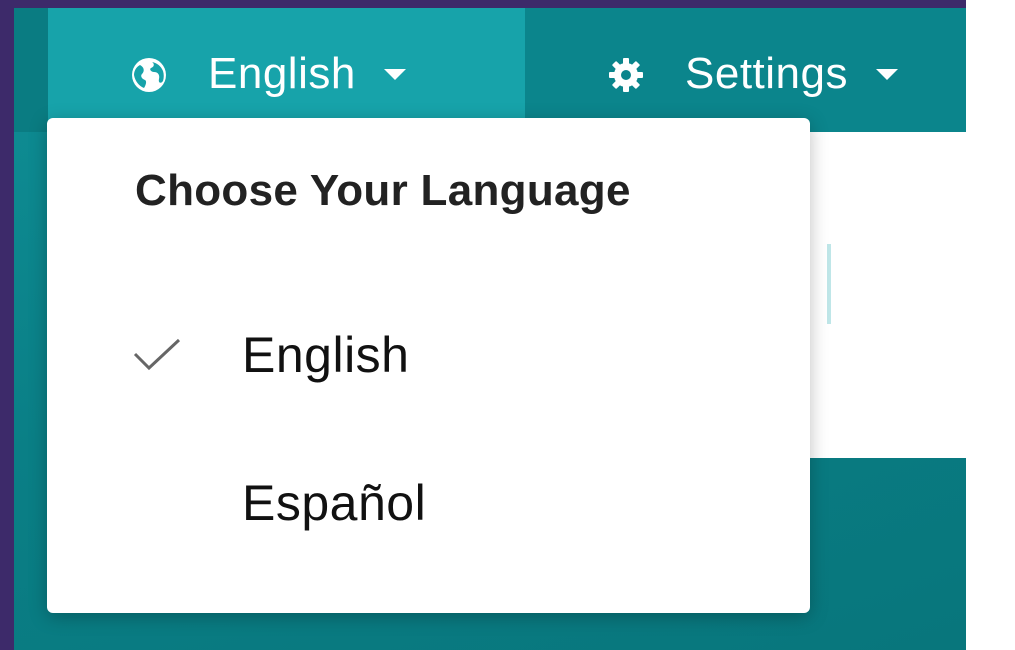 The image size is (1015, 650). What do you see at coordinates (326, 355) in the screenshot?
I see `language-option-label: English` at bounding box center [326, 355].